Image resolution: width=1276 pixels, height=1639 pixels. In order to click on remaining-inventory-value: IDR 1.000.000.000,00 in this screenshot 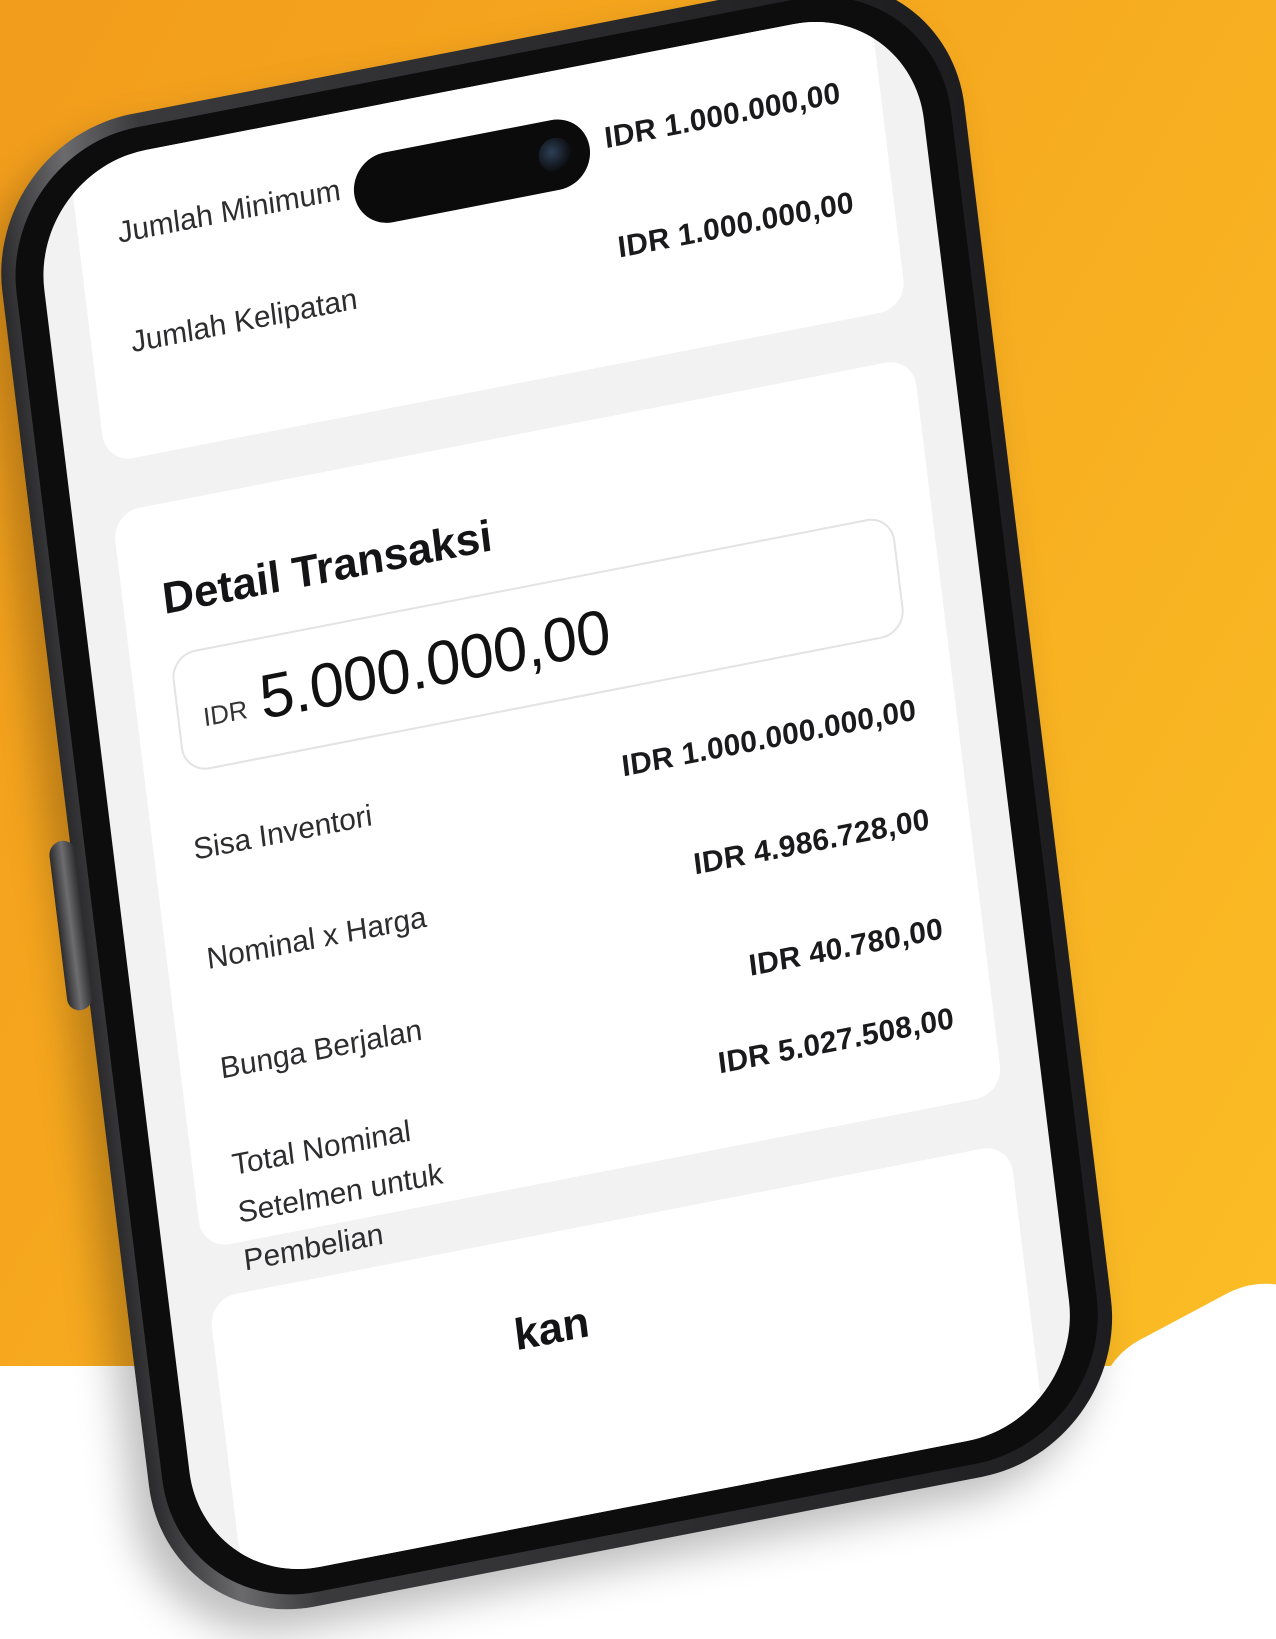, I will do `click(769, 738)`.